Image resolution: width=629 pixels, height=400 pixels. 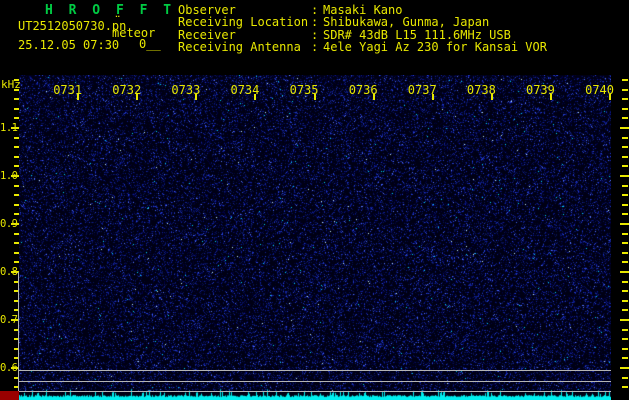 What do you see at coordinates (110, 10) in the screenshot?
I see `app-title: H R O F F T` at bounding box center [110, 10].